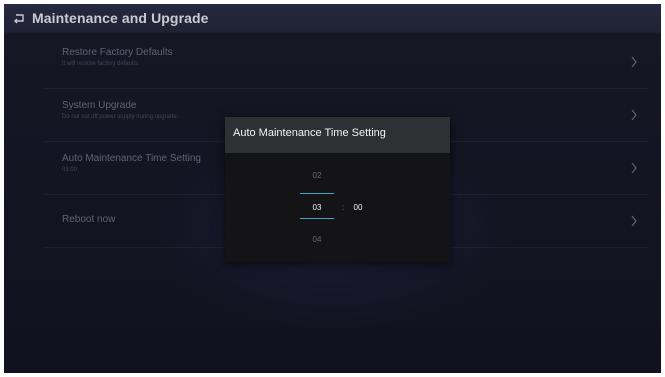 This screenshot has height=377, width=665. Describe the element at coordinates (317, 239) in the screenshot. I see `hour-next-value: 04` at that location.